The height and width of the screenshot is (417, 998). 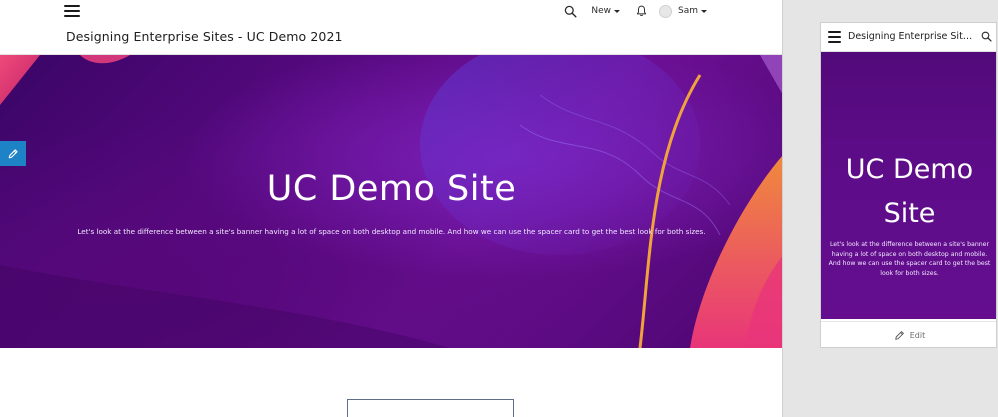 What do you see at coordinates (641, 11) in the screenshot?
I see `bell-icon` at bounding box center [641, 11].